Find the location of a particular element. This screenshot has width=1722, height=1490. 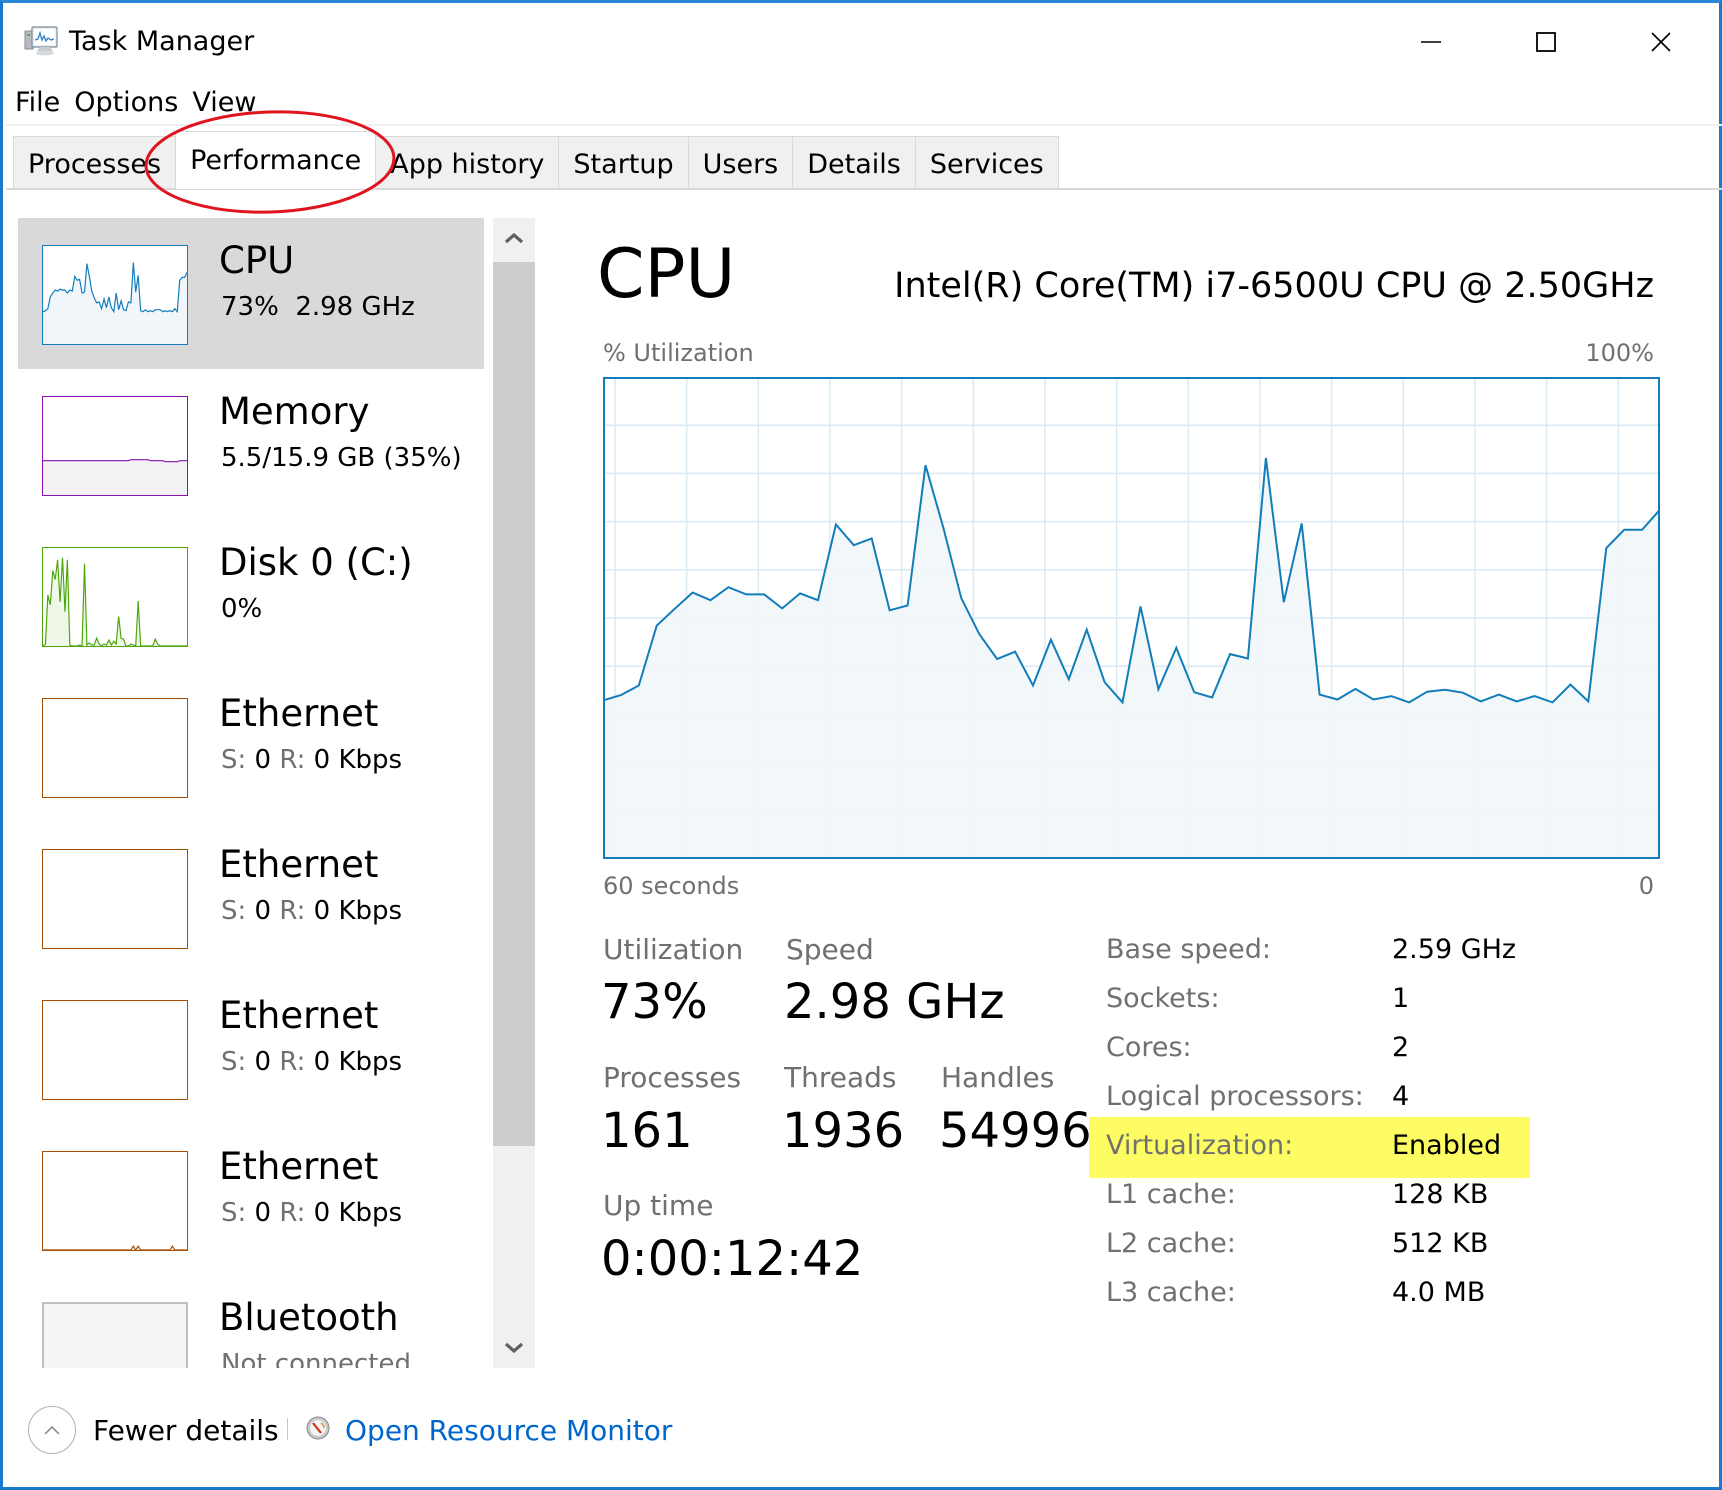

sidebar-item-label: Memory is located at coordinates (294, 411).